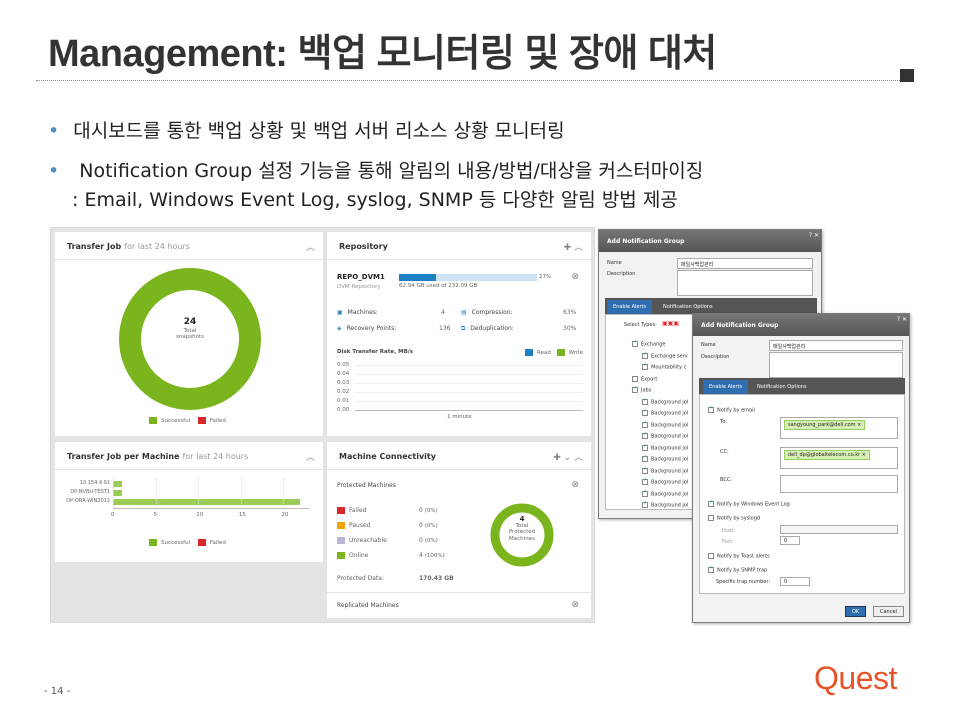  Describe the element at coordinates (575, 485) in the screenshot. I see `collapse-icon: ⊗` at that location.